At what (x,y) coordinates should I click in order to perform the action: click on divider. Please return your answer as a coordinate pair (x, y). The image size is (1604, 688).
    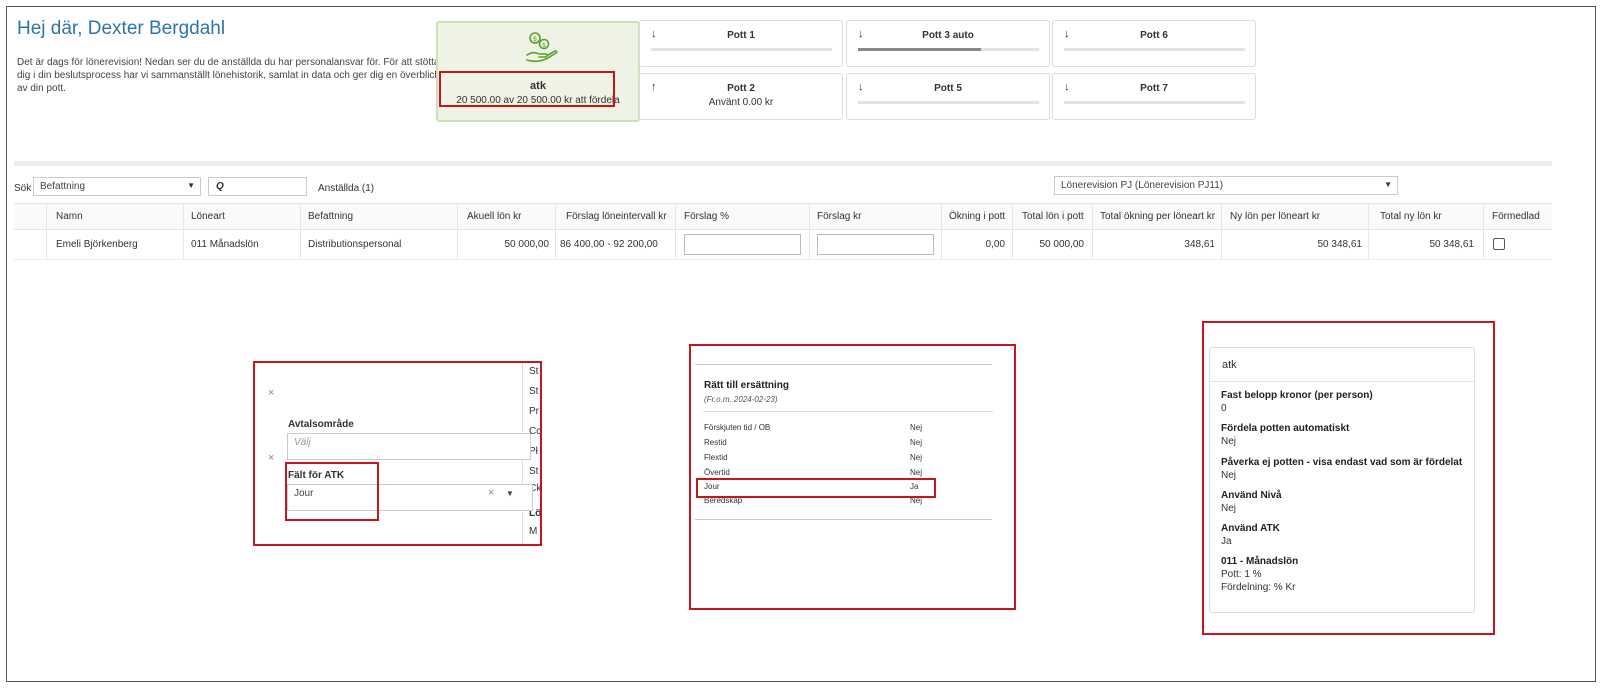
    Looking at the image, I should click on (848, 411).